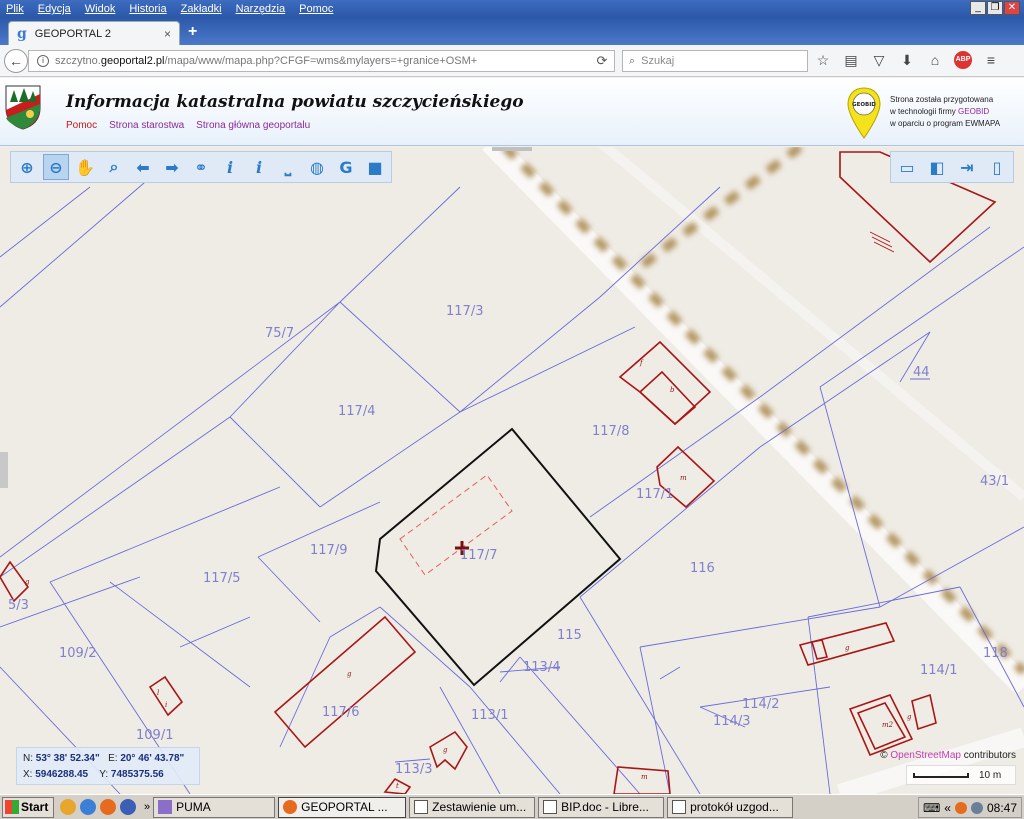 The image size is (1024, 819). What do you see at coordinates (56, 167) in the screenshot?
I see `zoom-out-icon: ⊖` at bounding box center [56, 167].